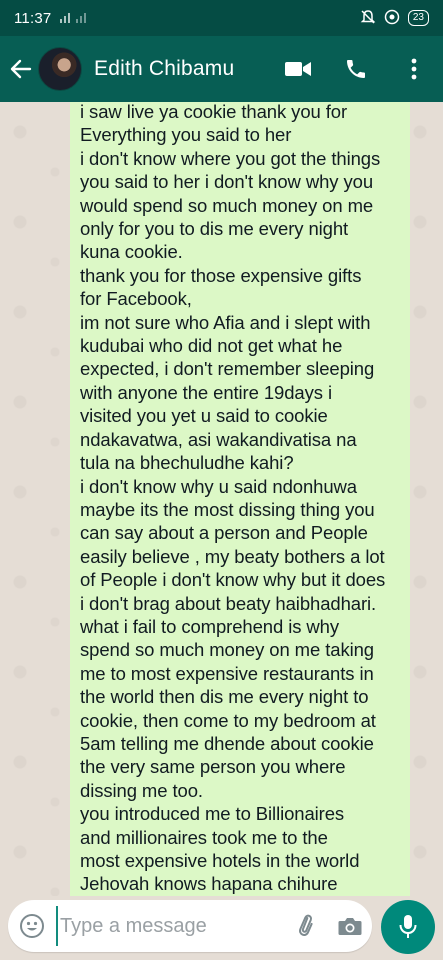 Image resolution: width=443 pixels, height=960 pixels. What do you see at coordinates (221, 275) in the screenshot?
I see `message-line: thank you for those expensive gifts` at bounding box center [221, 275].